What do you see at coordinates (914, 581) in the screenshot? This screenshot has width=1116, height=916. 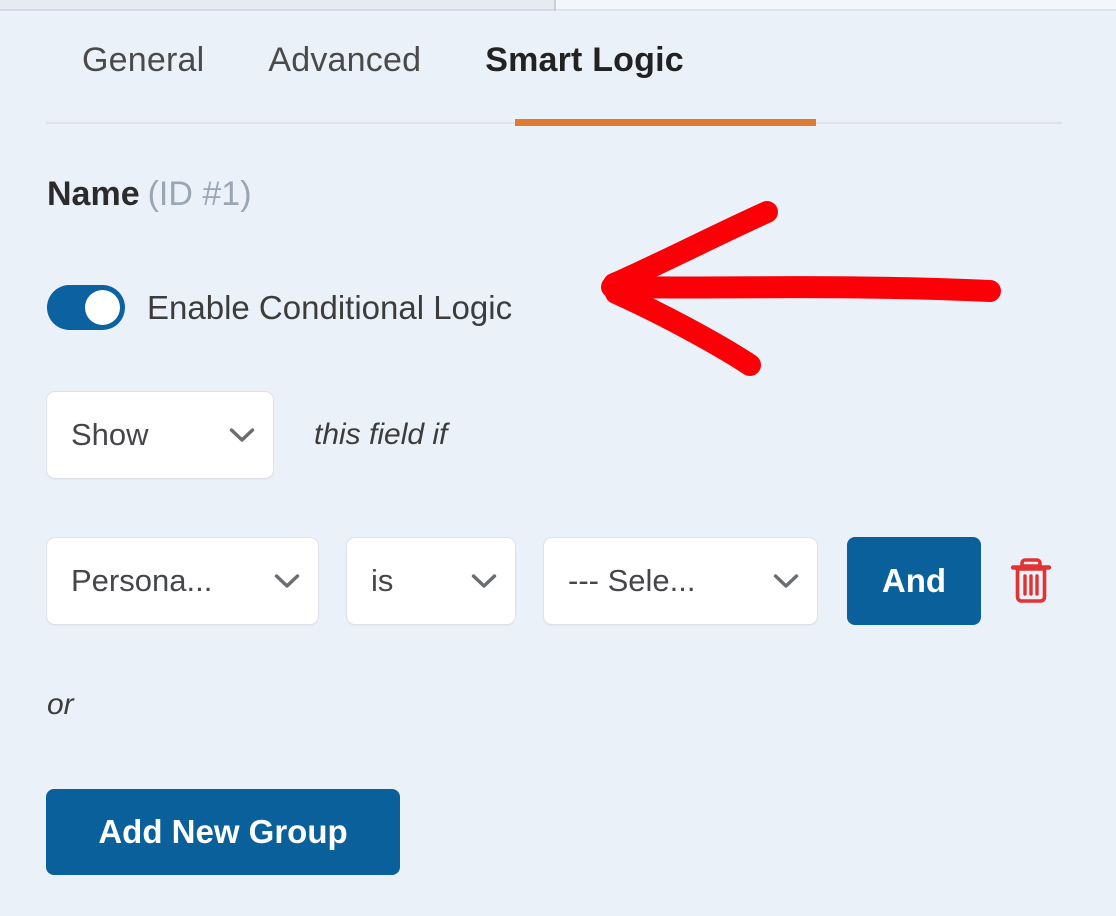 I see `add-and-condition-button: And` at bounding box center [914, 581].